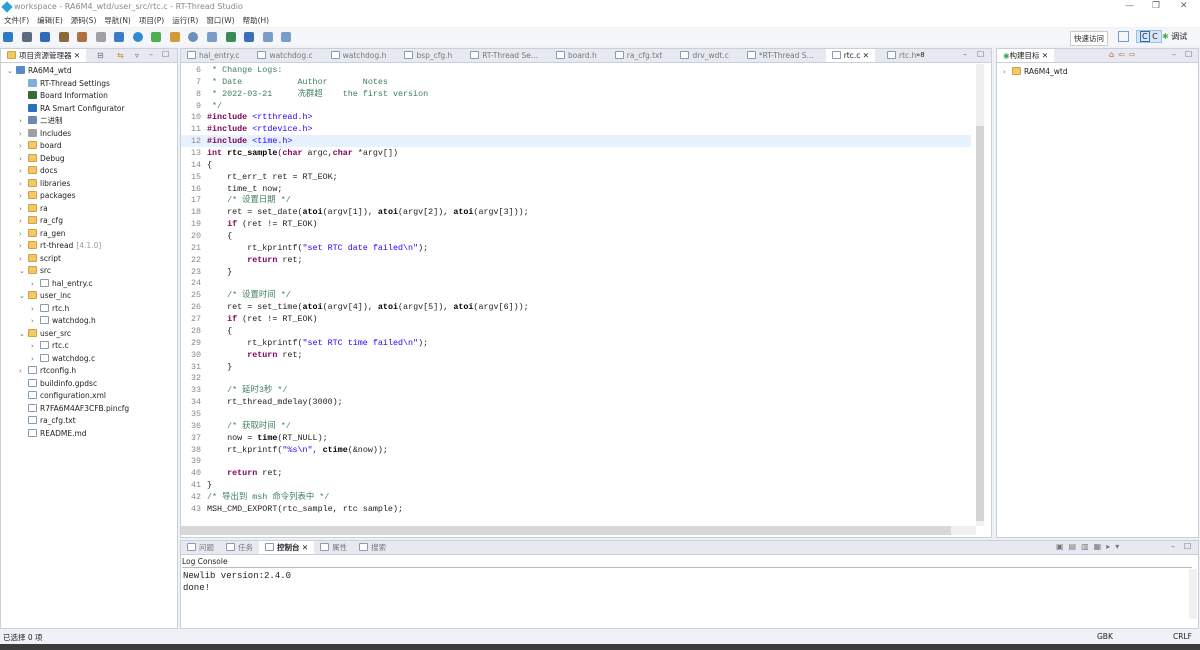 The height and width of the screenshot is (650, 1200). Describe the element at coordinates (1156, 6) in the screenshot. I see `maximize-button: ❐` at that location.